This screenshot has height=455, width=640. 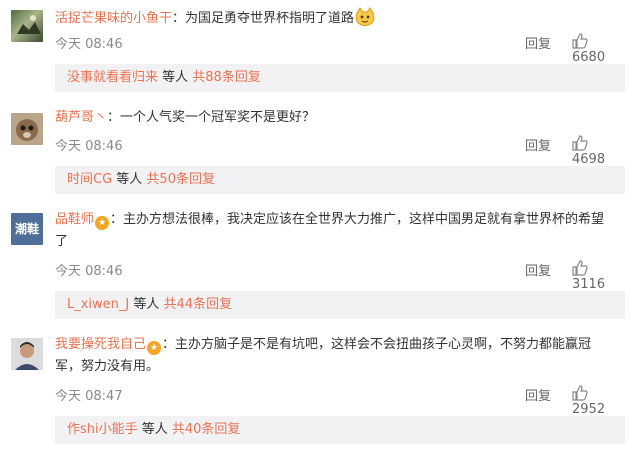 I want to click on like-button: 6680, so click(x=598, y=49).